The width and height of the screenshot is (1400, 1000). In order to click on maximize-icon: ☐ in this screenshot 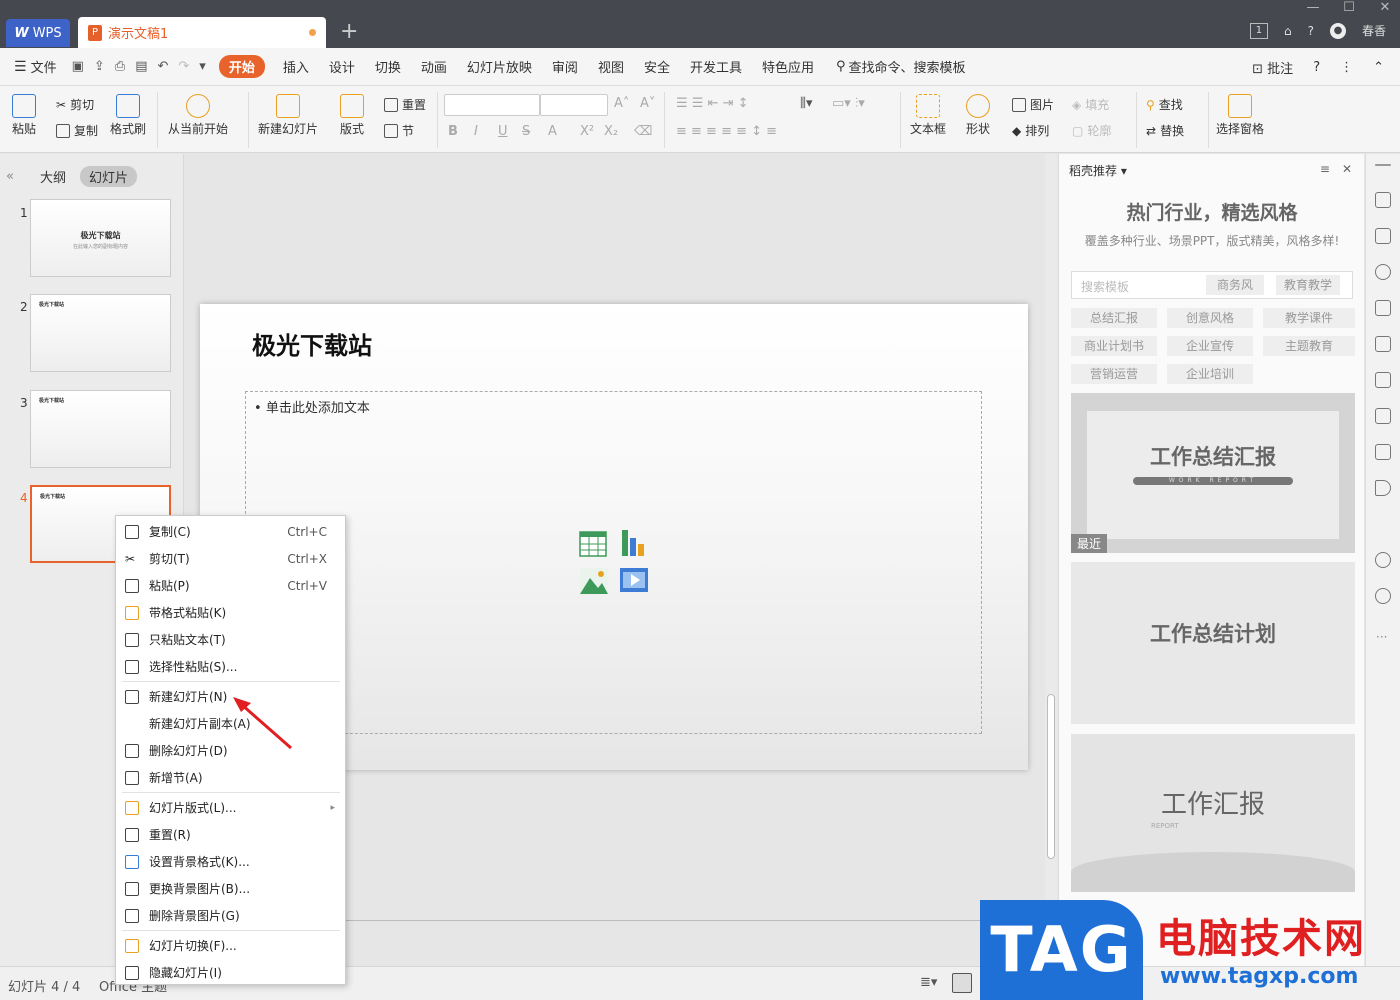, I will do `click(1349, 7)`.